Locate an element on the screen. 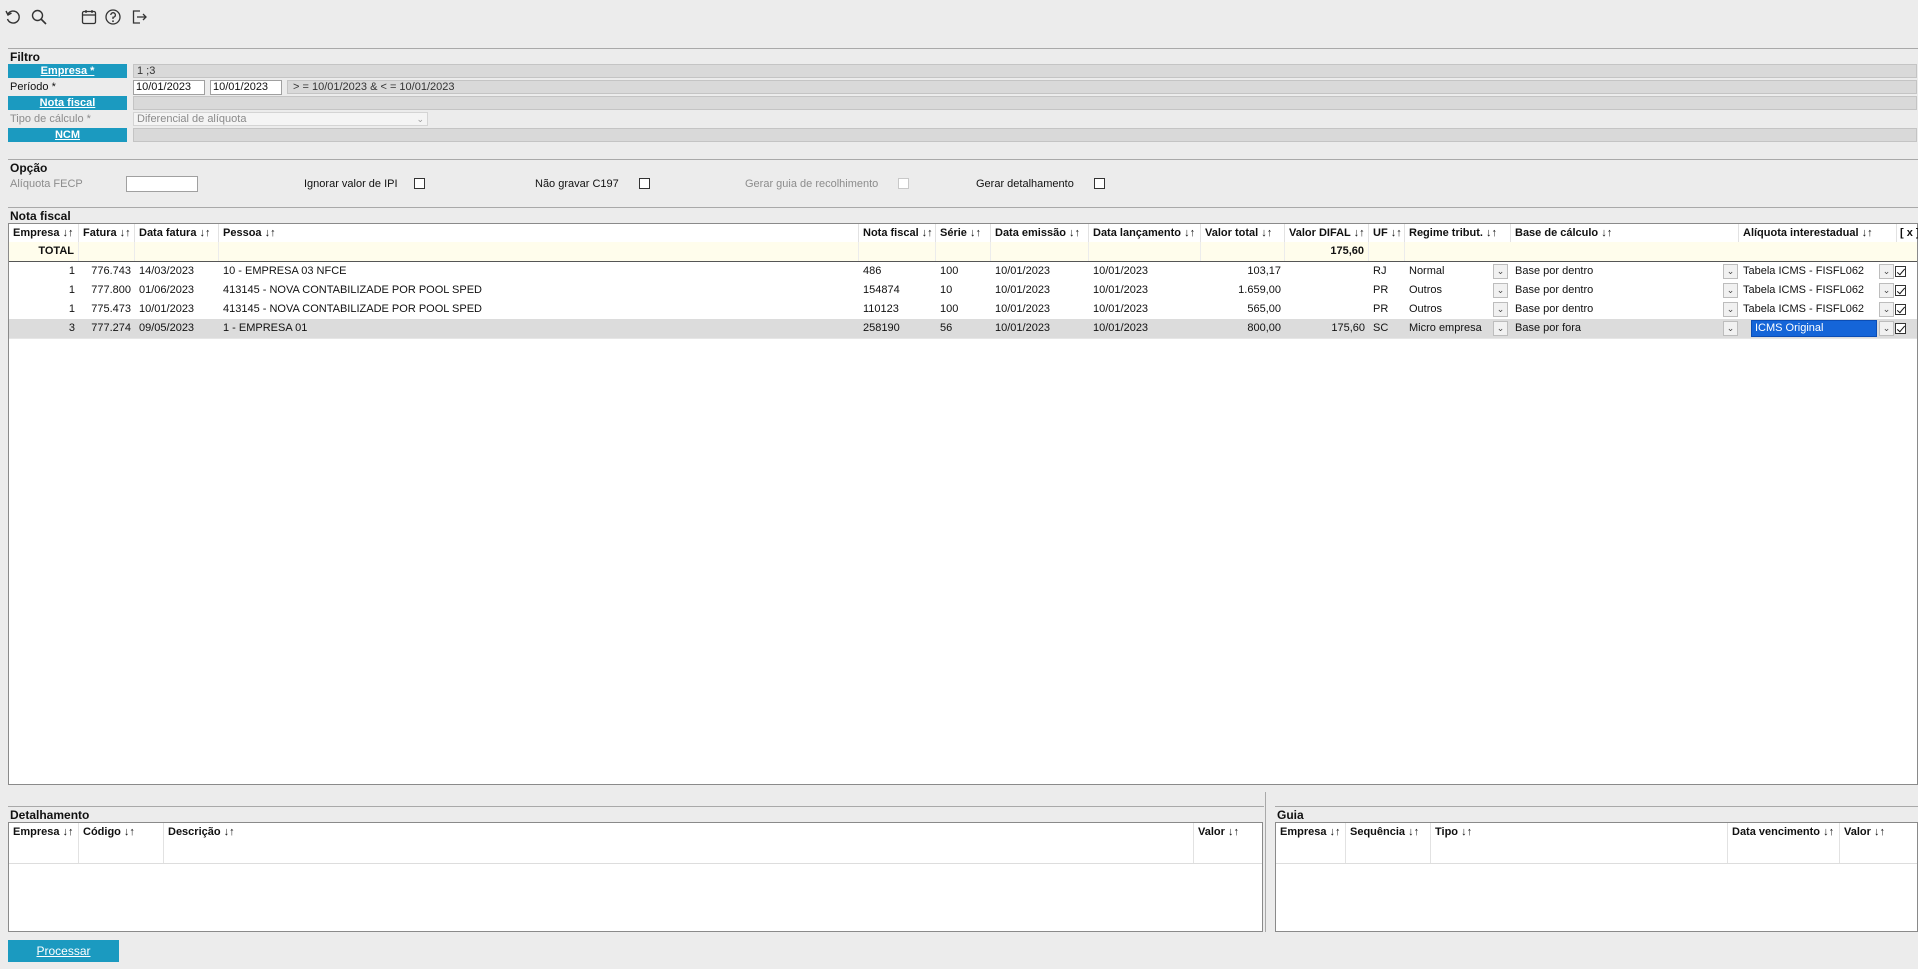  cell-uf: PR is located at coordinates (1381, 309).